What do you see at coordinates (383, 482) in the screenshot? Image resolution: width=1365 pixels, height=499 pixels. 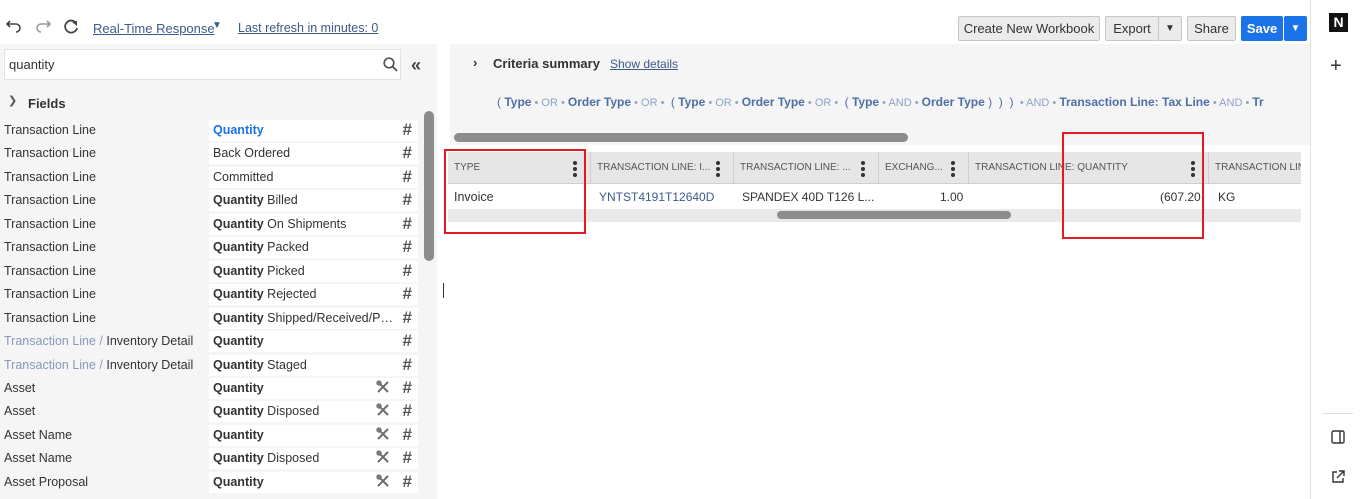 I see `wrench-icon` at bounding box center [383, 482].